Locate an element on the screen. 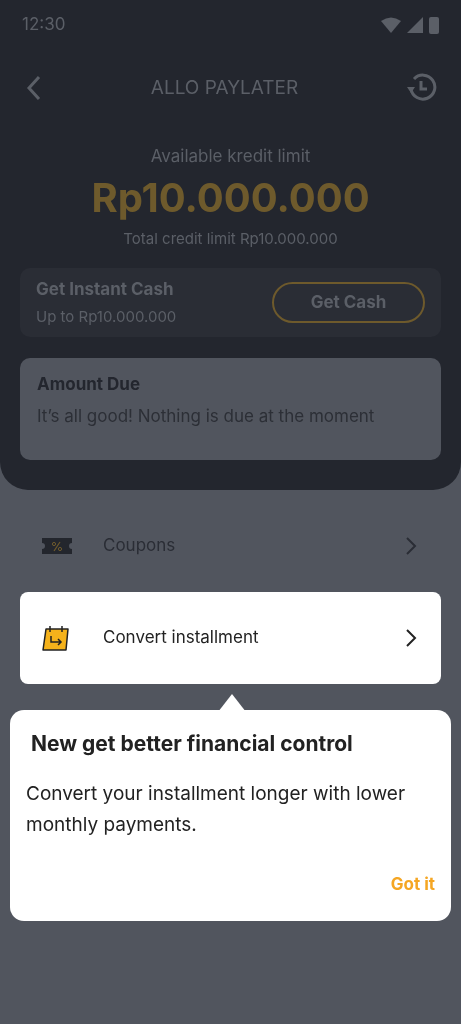  signal-icon is located at coordinates (415, 25).